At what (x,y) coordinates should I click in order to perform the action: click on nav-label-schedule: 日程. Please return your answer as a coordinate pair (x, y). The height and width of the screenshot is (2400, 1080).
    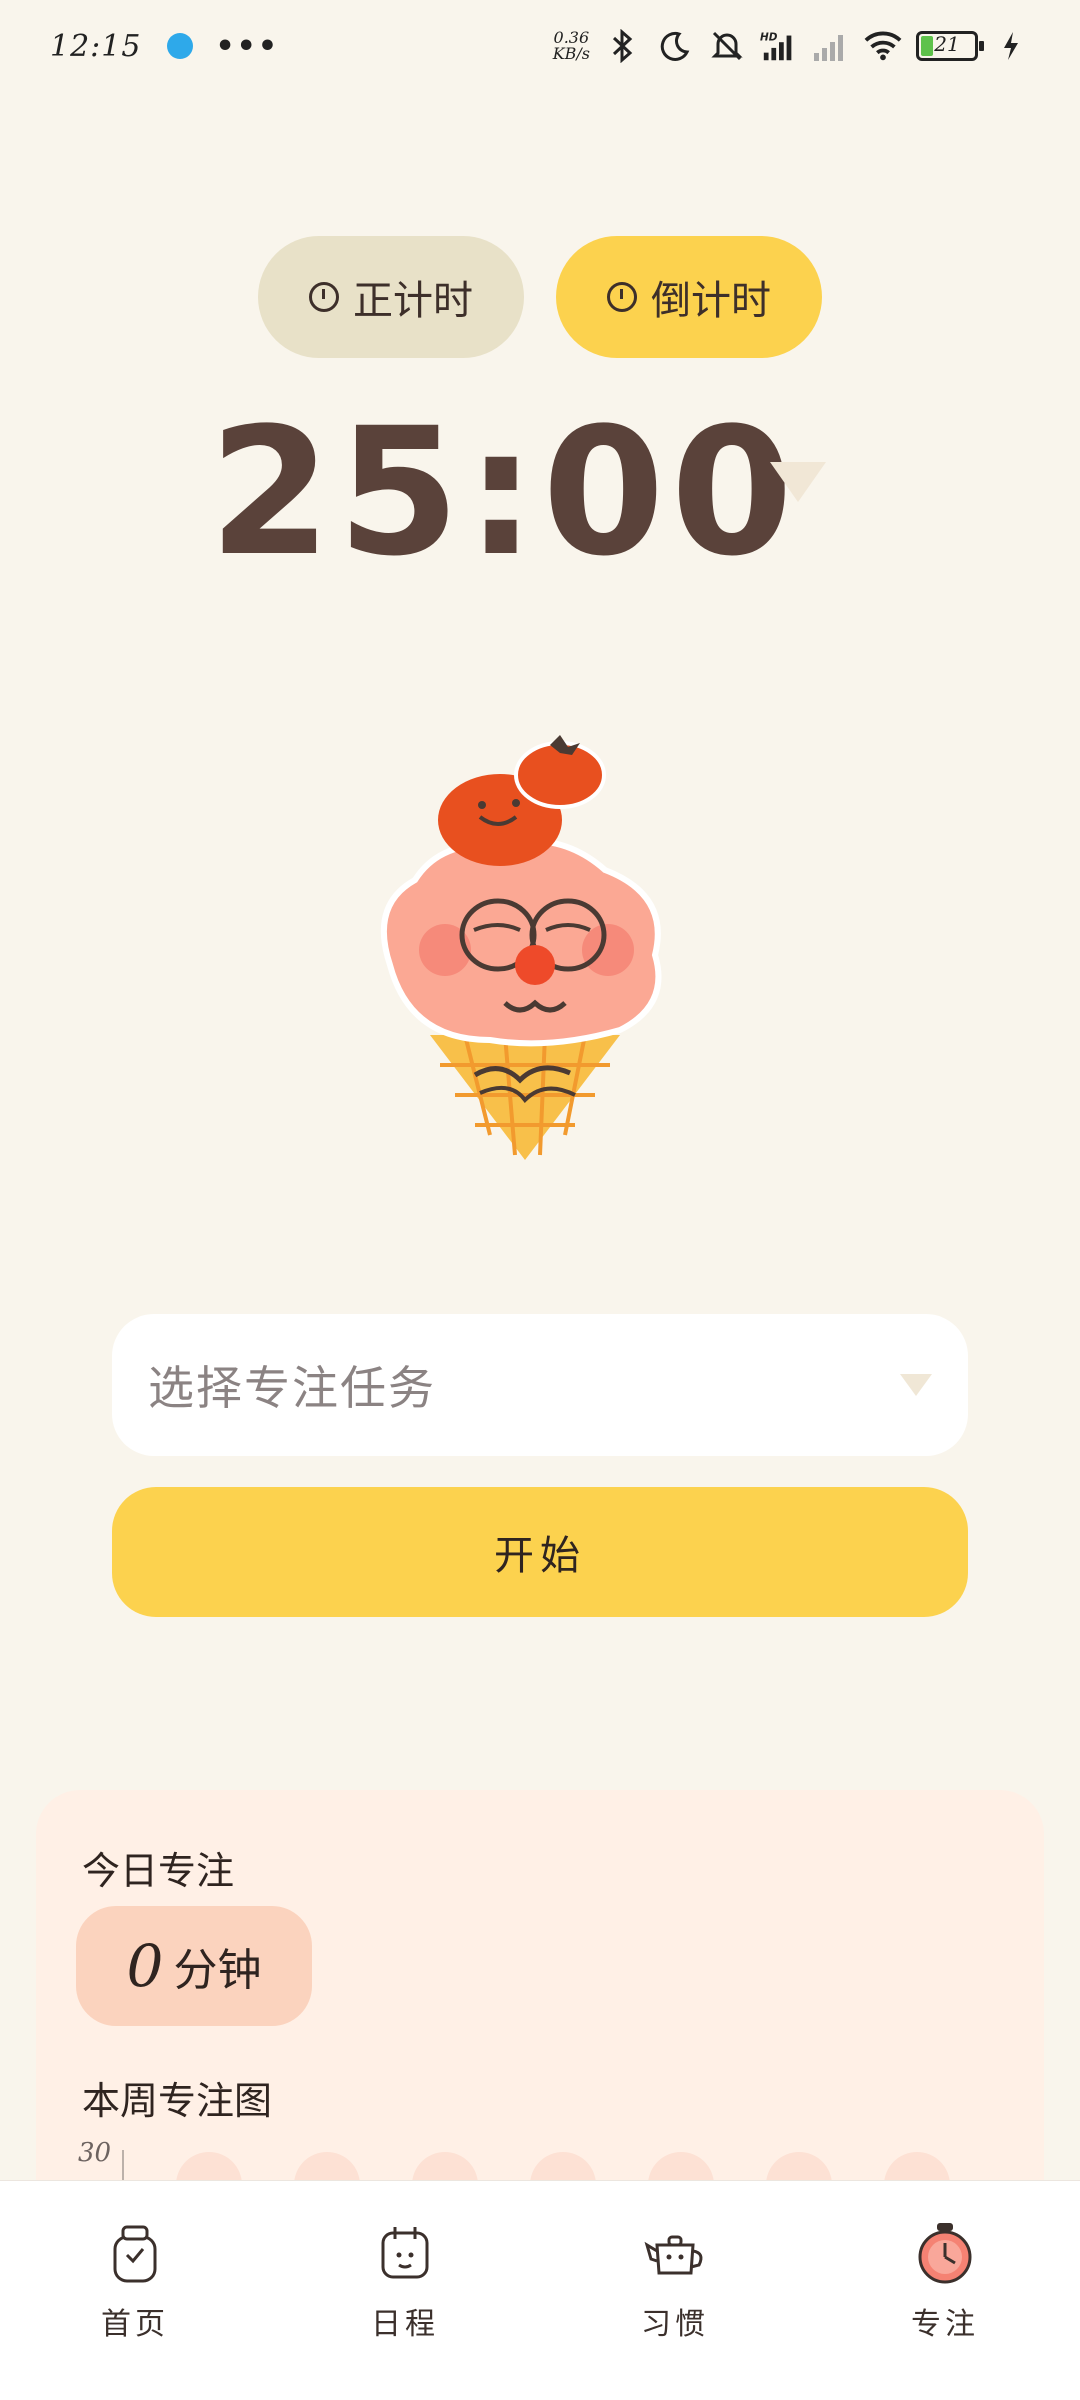
    Looking at the image, I should click on (405, 2324).